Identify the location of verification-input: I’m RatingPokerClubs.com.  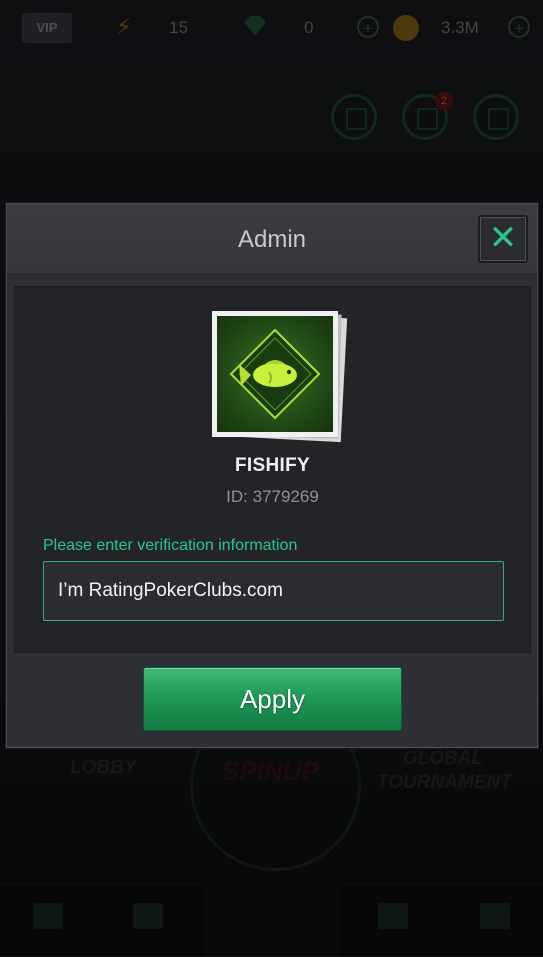
(273, 591).